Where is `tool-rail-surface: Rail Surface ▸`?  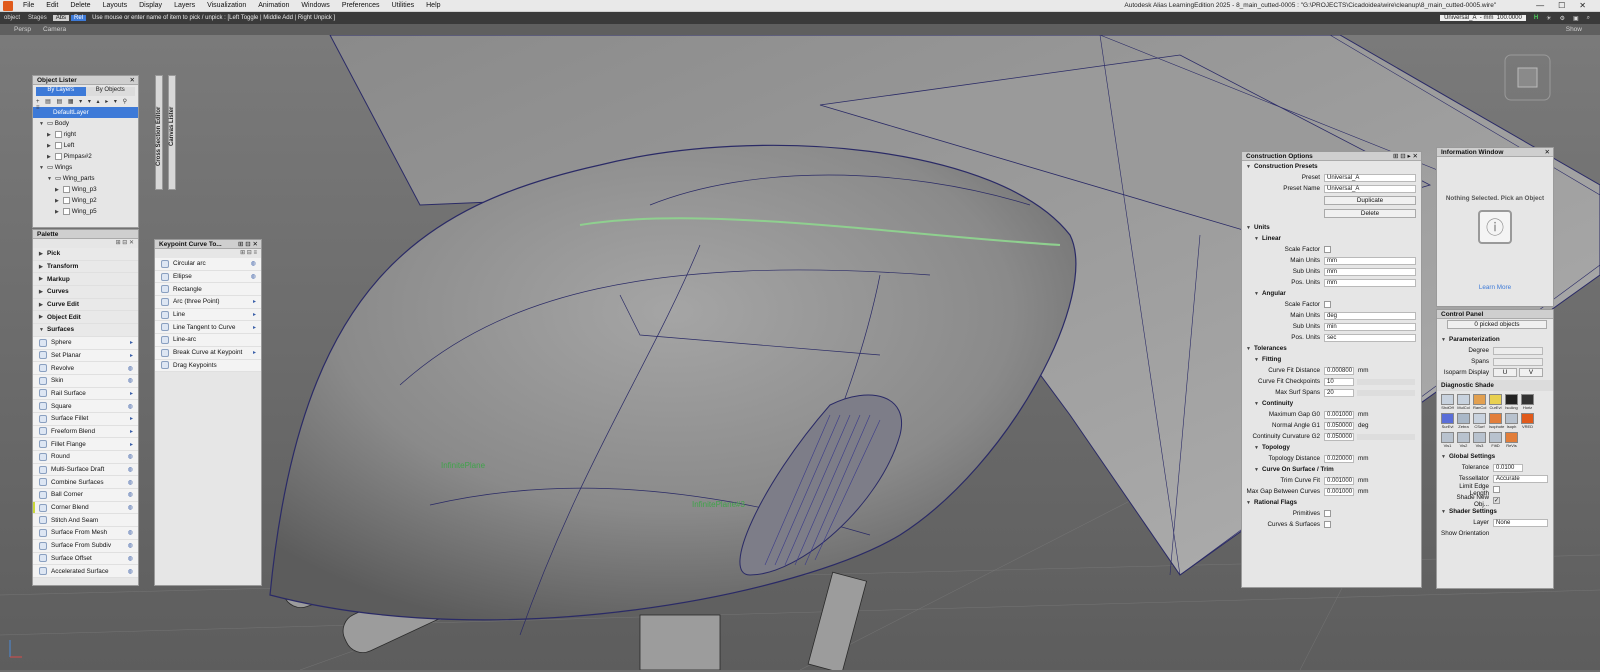
tool-rail-surface: Rail Surface ▸ is located at coordinates (85, 394).